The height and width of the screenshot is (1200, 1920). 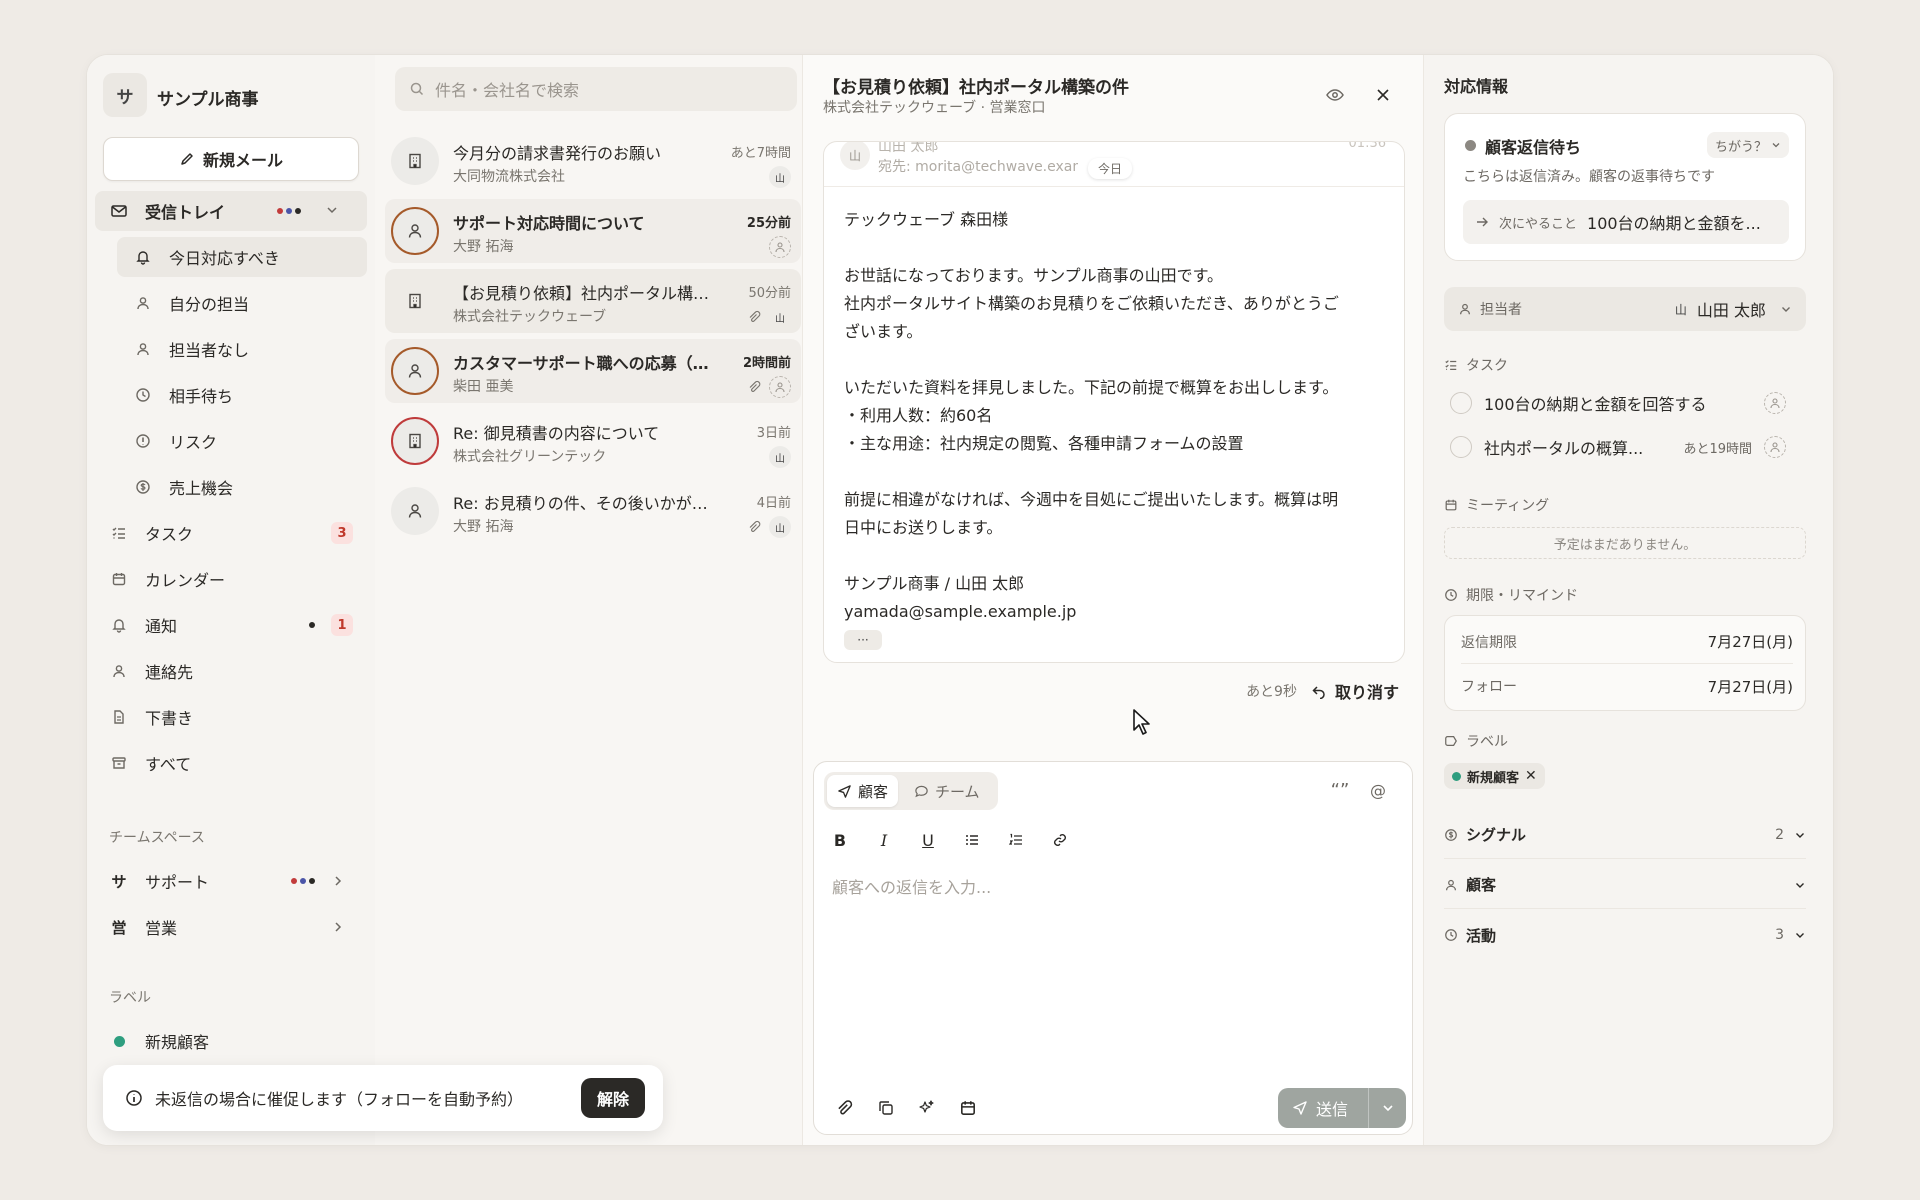 What do you see at coordinates (231, 579) in the screenshot?
I see `sidebar-item-calendar: カレンダー` at bounding box center [231, 579].